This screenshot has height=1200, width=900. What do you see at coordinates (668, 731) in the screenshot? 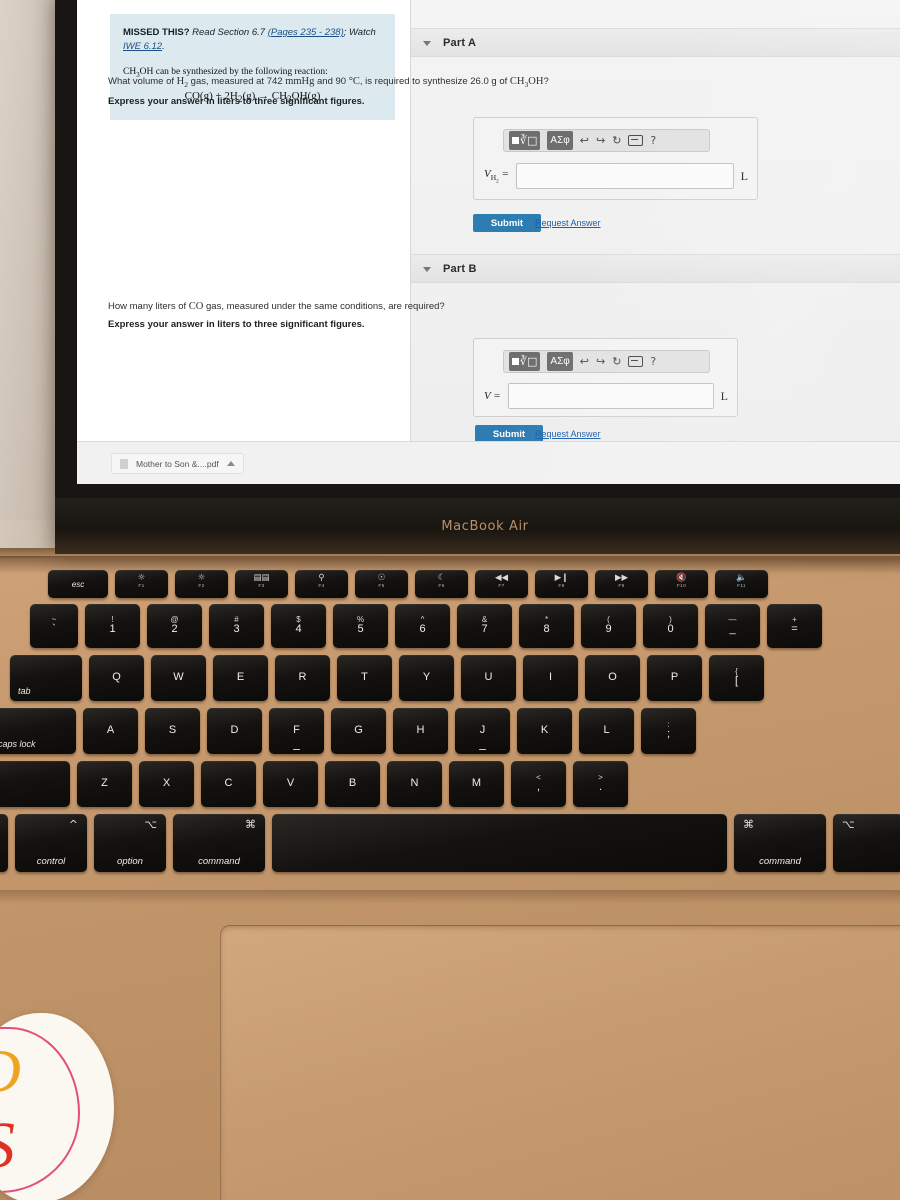
I see `key-semicolon: :;` at bounding box center [668, 731].